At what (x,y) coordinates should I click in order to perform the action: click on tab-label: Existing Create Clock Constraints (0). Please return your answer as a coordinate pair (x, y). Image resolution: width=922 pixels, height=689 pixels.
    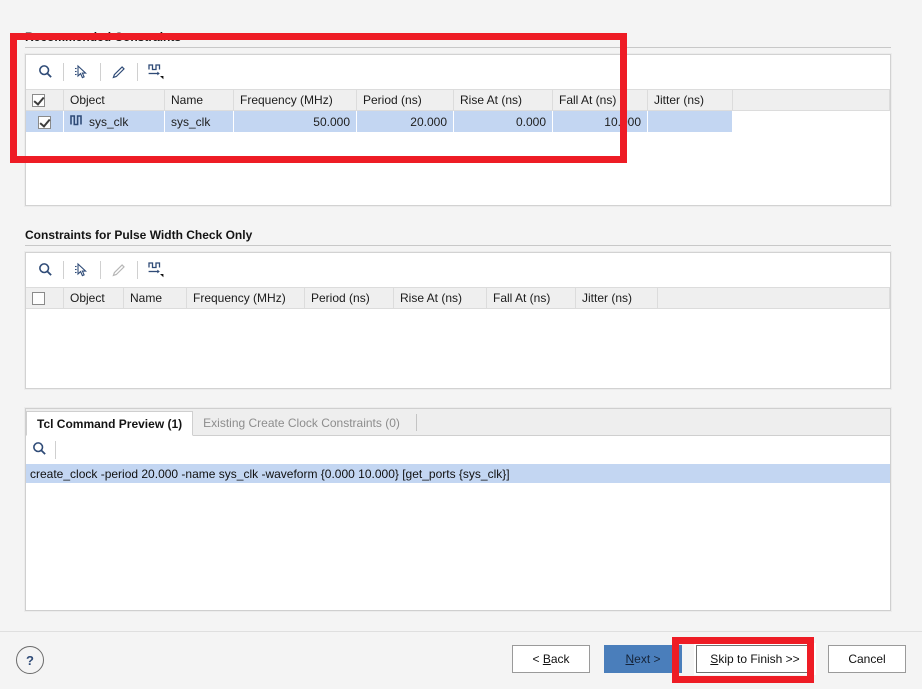
    Looking at the image, I should click on (301, 422).